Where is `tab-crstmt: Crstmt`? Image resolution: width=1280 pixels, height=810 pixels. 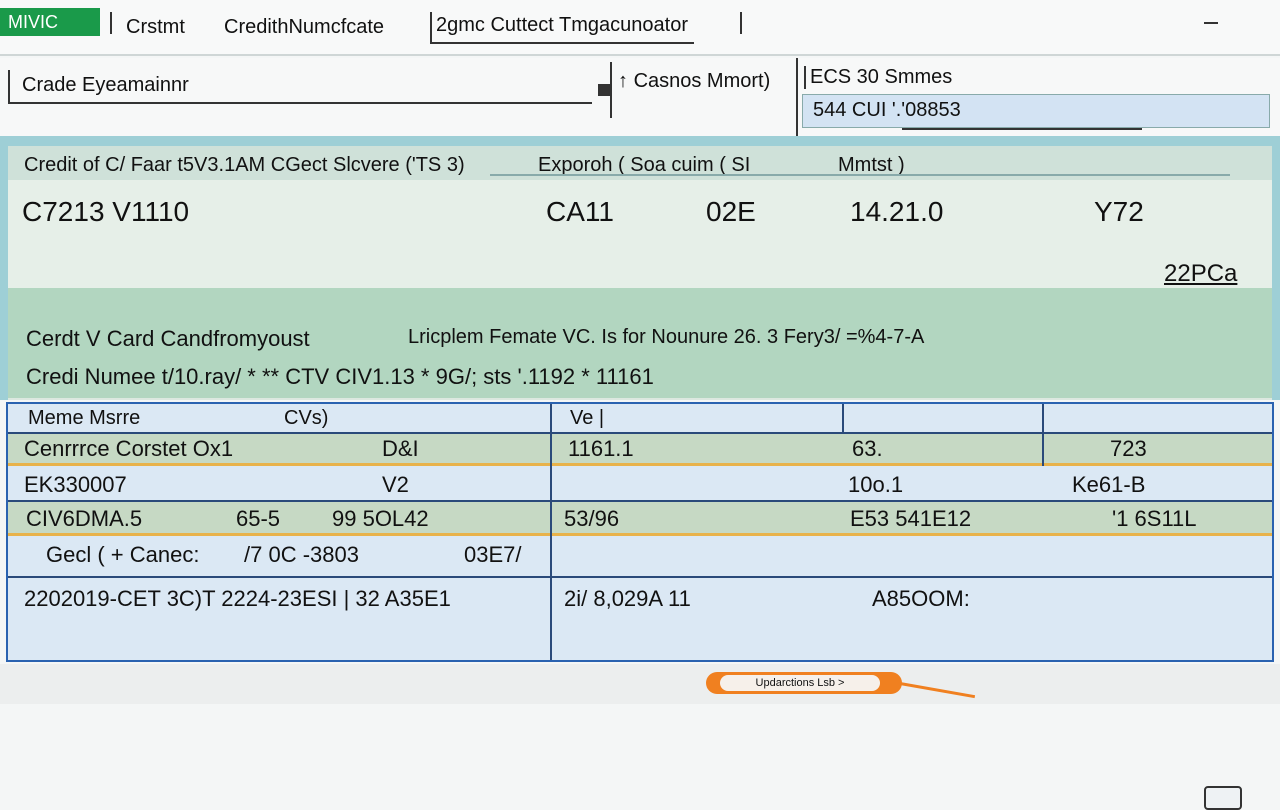 tab-crstmt: Crstmt is located at coordinates (155, 27).